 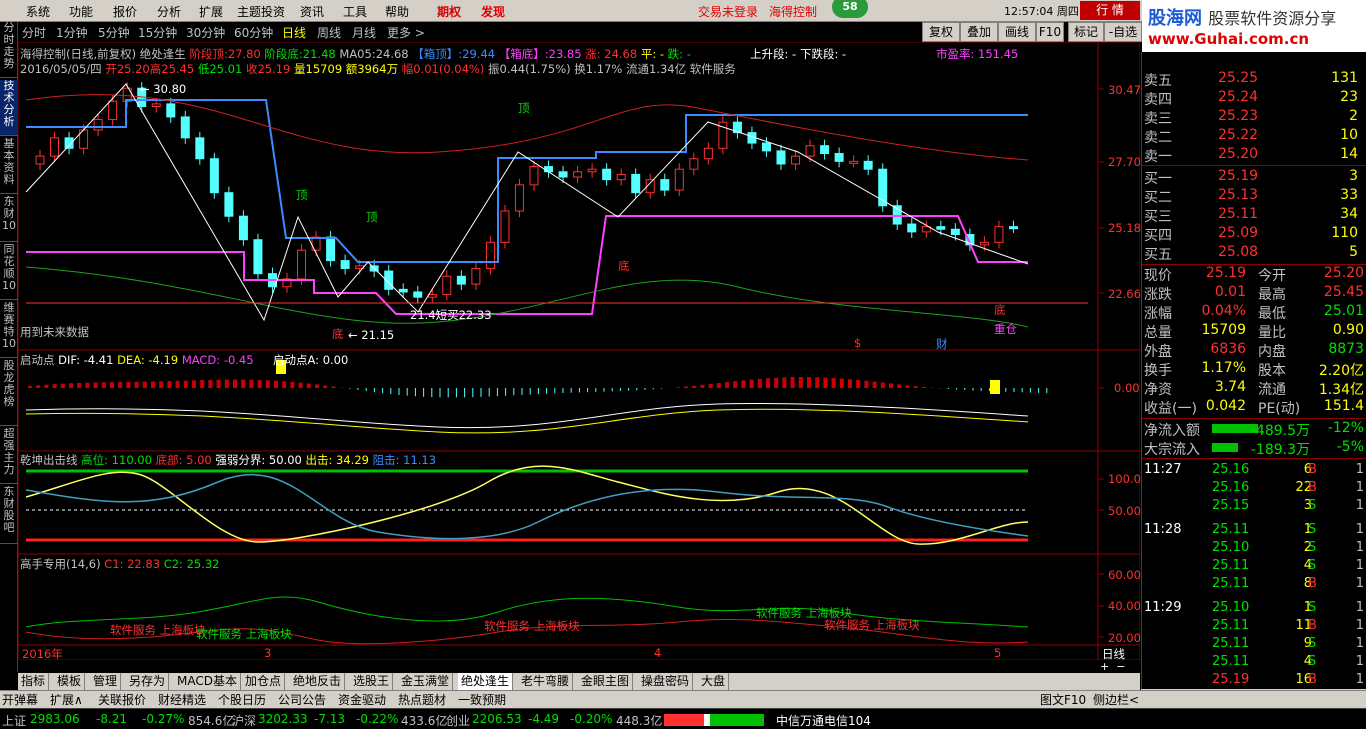 I want to click on buy-price: 25.09, so click(x=1238, y=233).